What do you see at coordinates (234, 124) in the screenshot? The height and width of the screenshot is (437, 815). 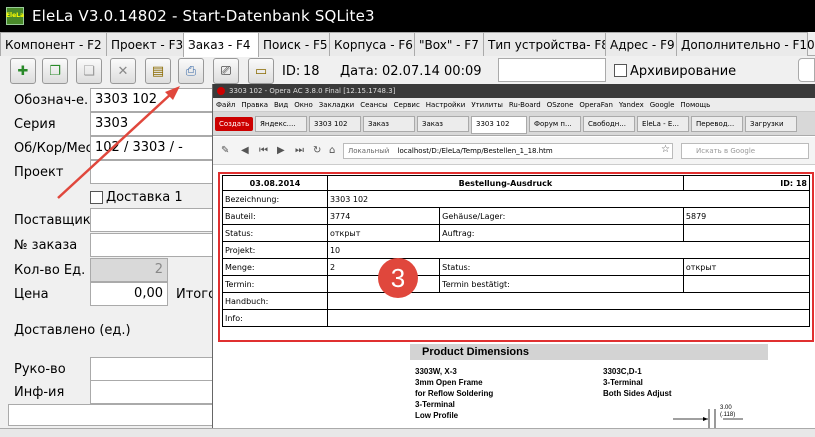 I see `new-tab-button: Создать` at bounding box center [234, 124].